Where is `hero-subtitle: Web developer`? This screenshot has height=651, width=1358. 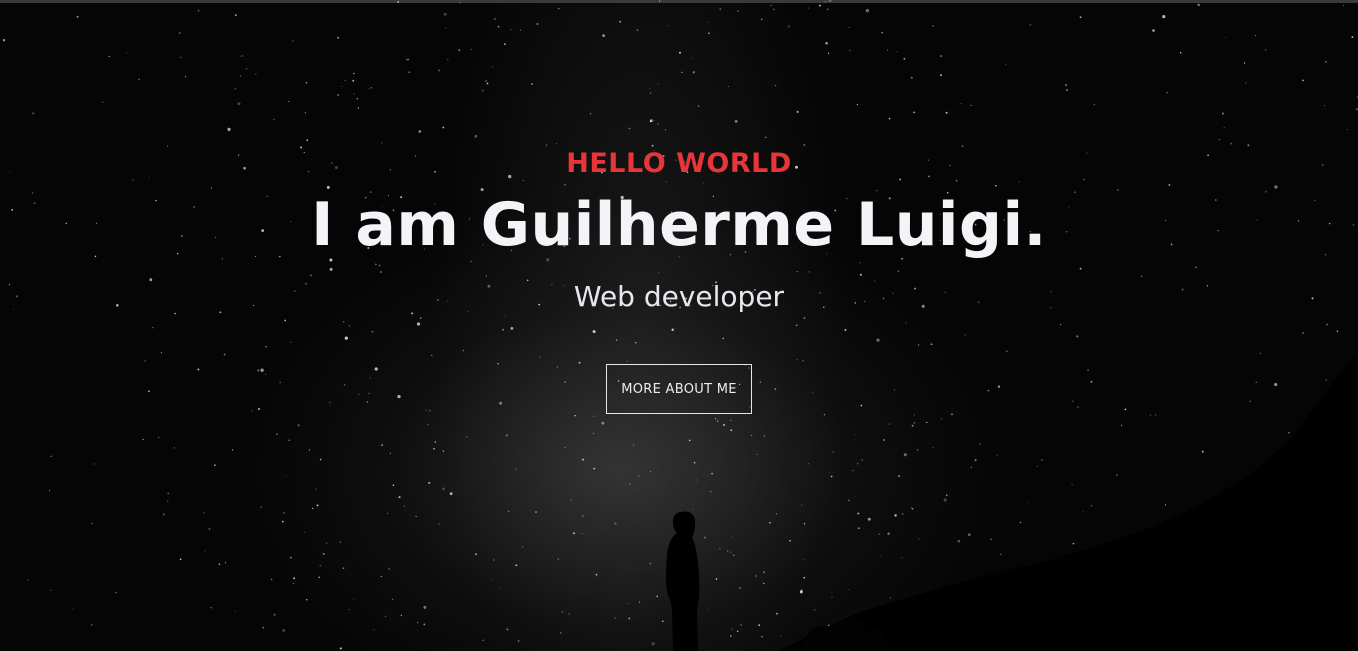
hero-subtitle: Web developer is located at coordinates (679, 296).